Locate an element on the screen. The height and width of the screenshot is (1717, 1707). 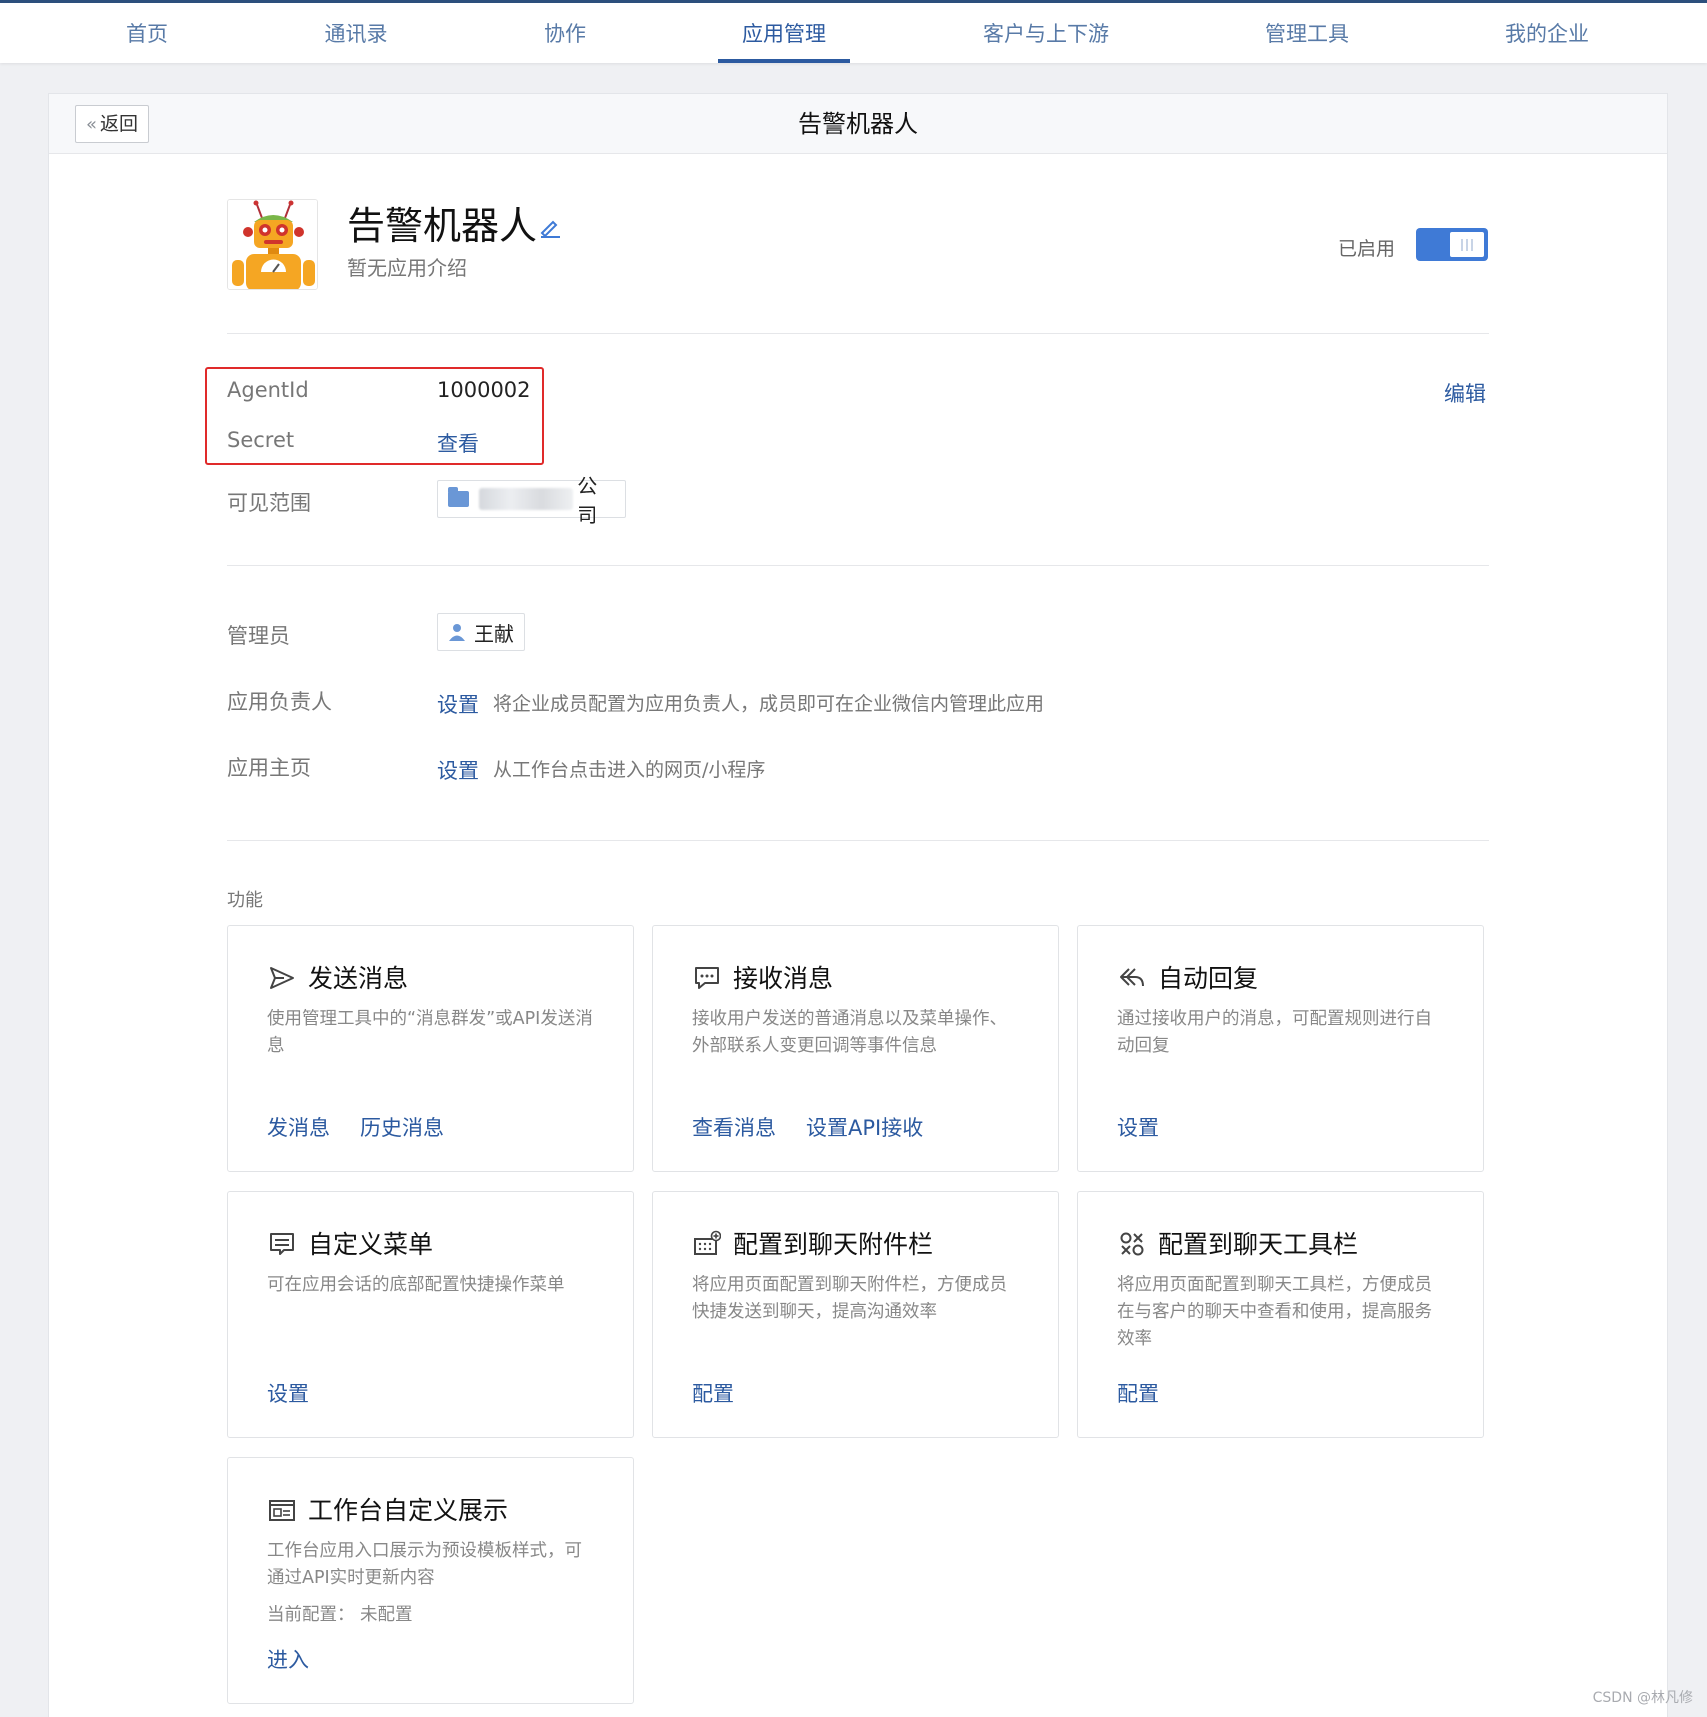
app-avatar is located at coordinates (272, 244).